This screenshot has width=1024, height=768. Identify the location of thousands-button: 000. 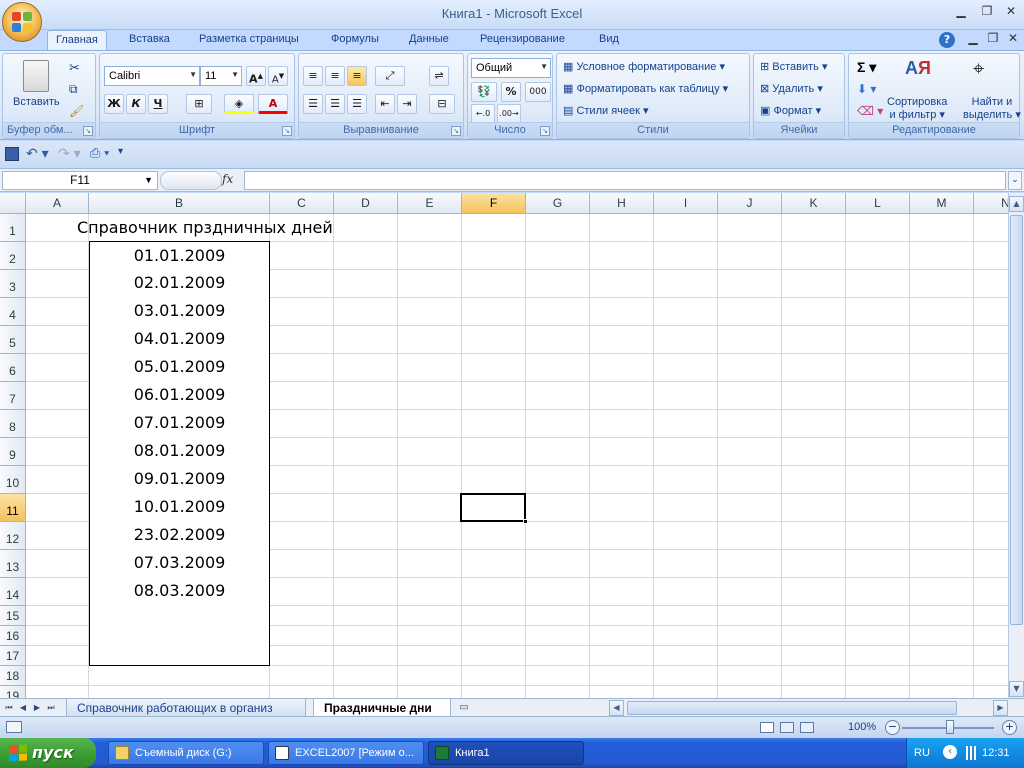
(538, 92).